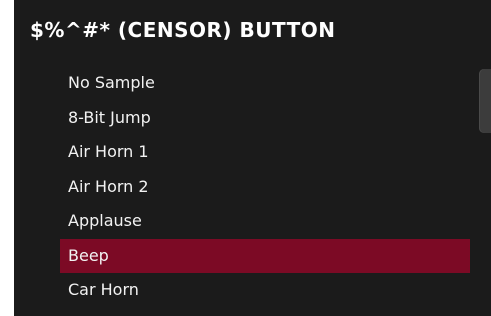  What do you see at coordinates (265, 290) in the screenshot?
I see `list-item-car-horn: Car Horn` at bounding box center [265, 290].